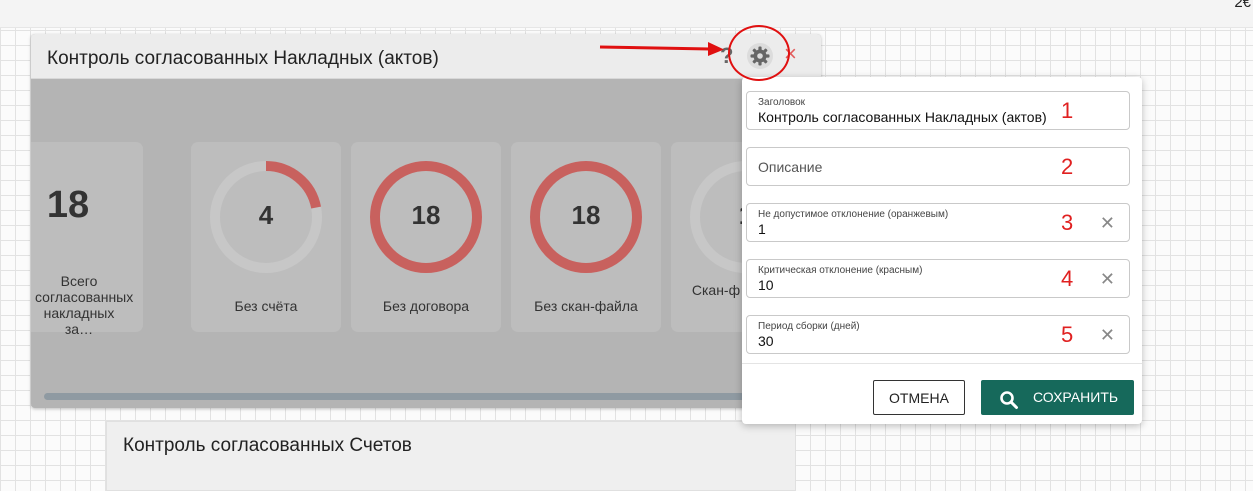 Image resolution: width=1253 pixels, height=491 pixels. Describe the element at coordinates (1242, 5) in the screenshot. I see `corner-text: 2€` at that location.